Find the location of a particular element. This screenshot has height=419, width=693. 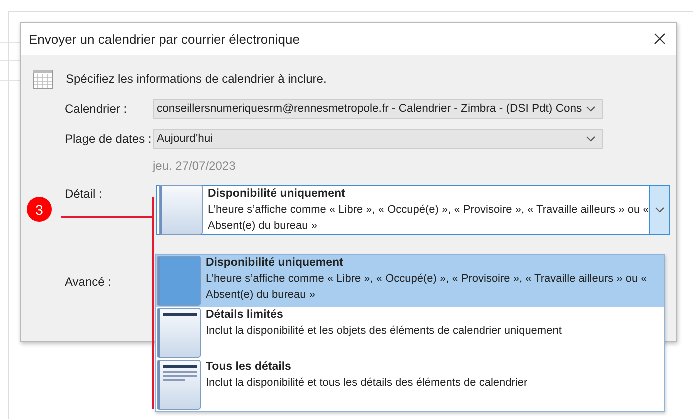

field-label: Détail : is located at coordinates (84, 193).